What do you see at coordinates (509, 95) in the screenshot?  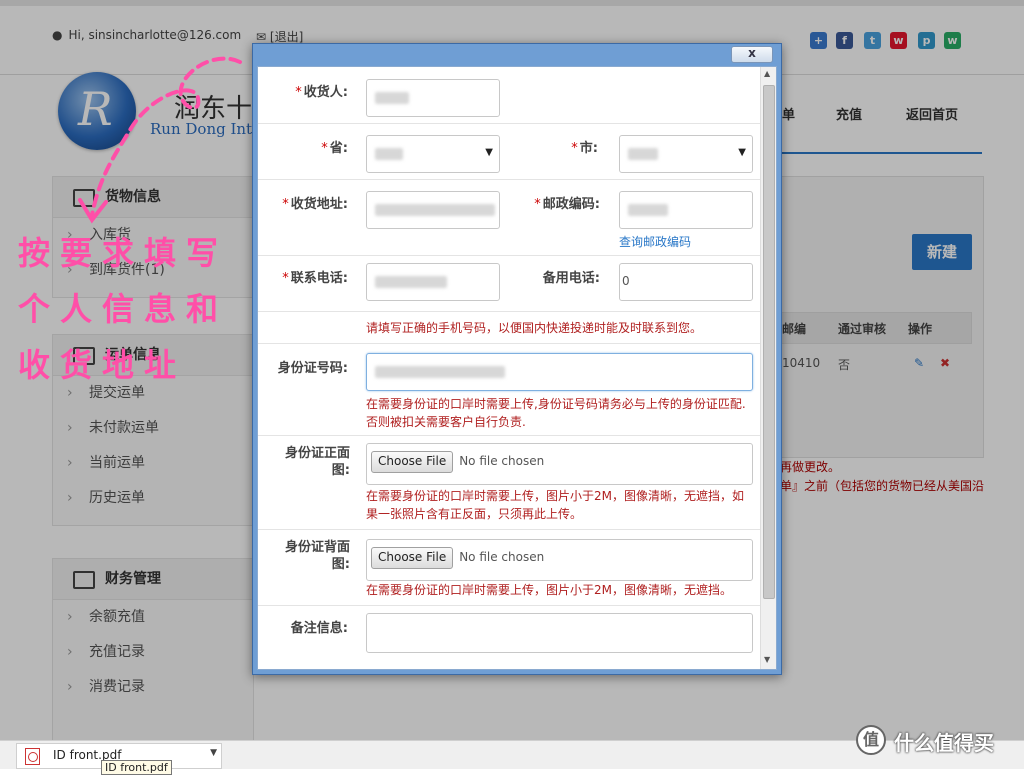 I see `row-recipient: * 收货人:` at bounding box center [509, 95].